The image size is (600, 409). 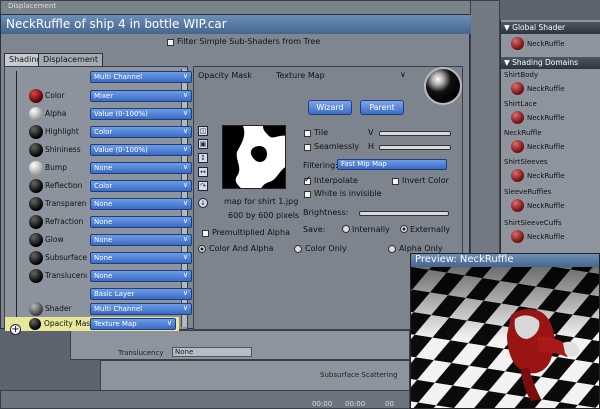 What do you see at coordinates (321, 132) in the screenshot?
I see `tile-label: Tile` at bounding box center [321, 132].